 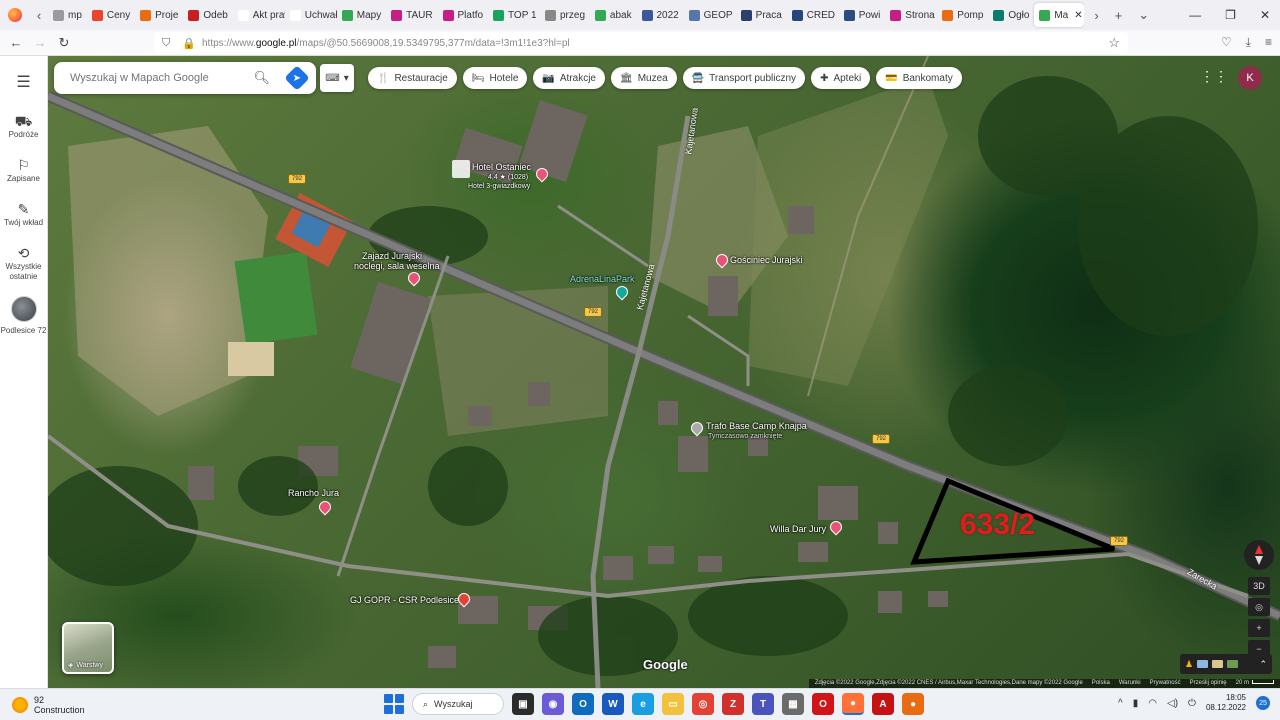 I want to click on google-apps-icon: ⋮⋮, so click(x=1214, y=76).